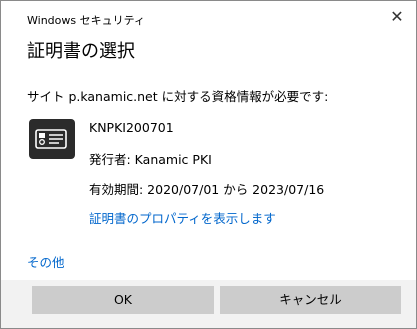 This screenshot has width=417, height=329. I want to click on close-button: ✕, so click(397, 17).